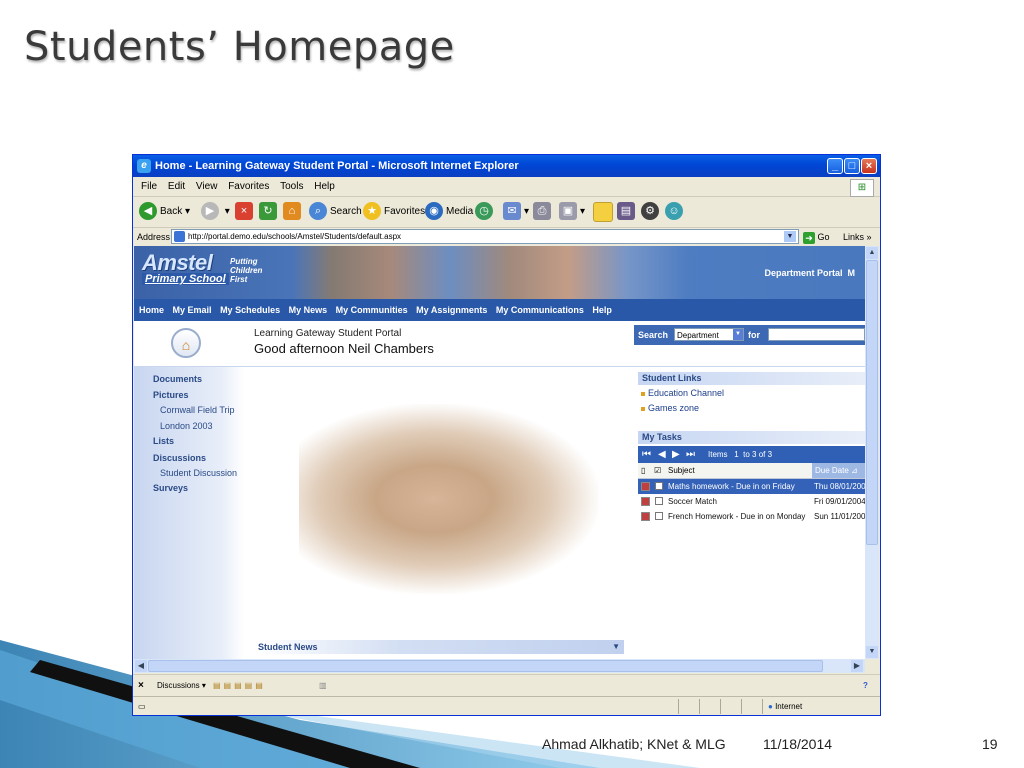 The image size is (1024, 768). I want to click on stop-button: ×, so click(245, 212).